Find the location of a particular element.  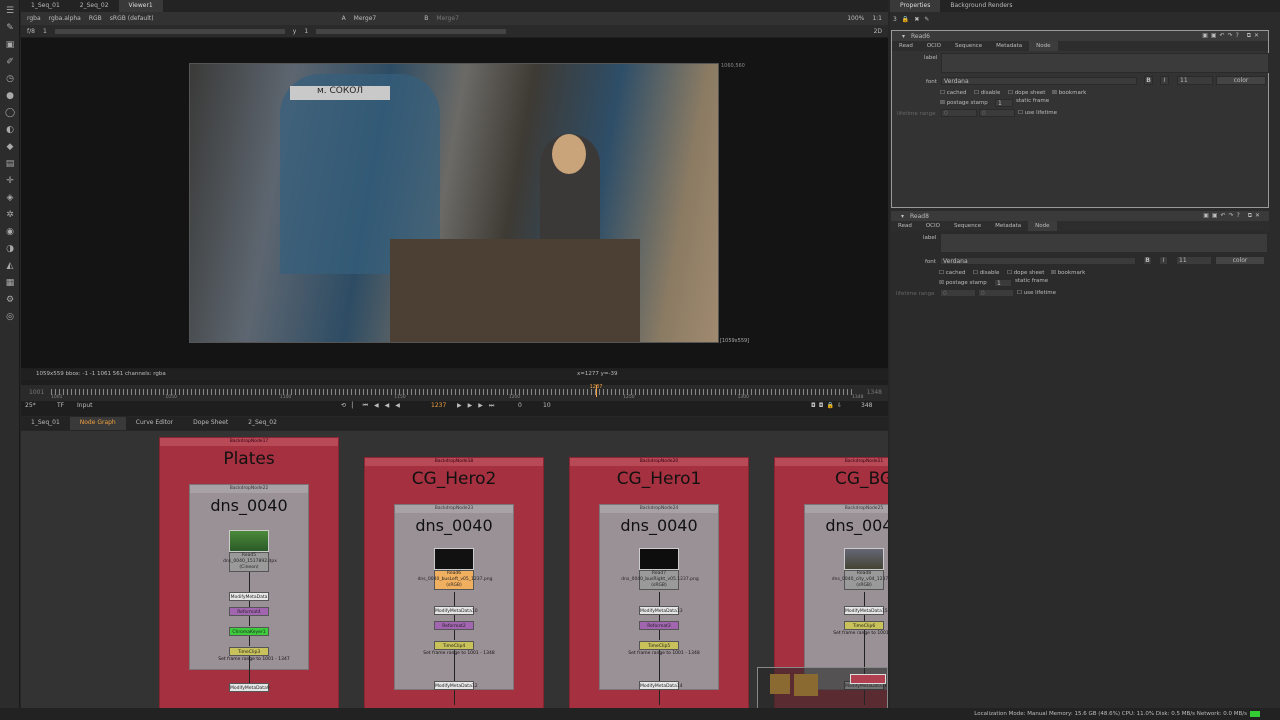

keyer-icon: ◆ is located at coordinates (10, 147).